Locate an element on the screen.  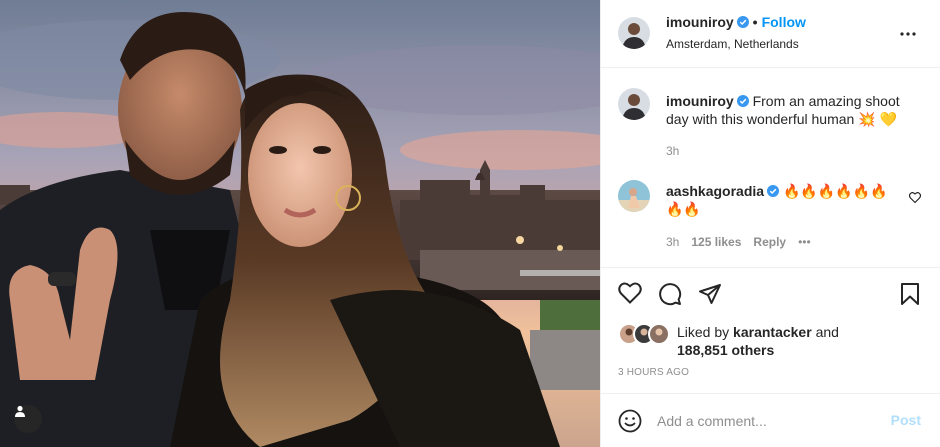
likes-count: 188,851 others is located at coordinates (725, 350).